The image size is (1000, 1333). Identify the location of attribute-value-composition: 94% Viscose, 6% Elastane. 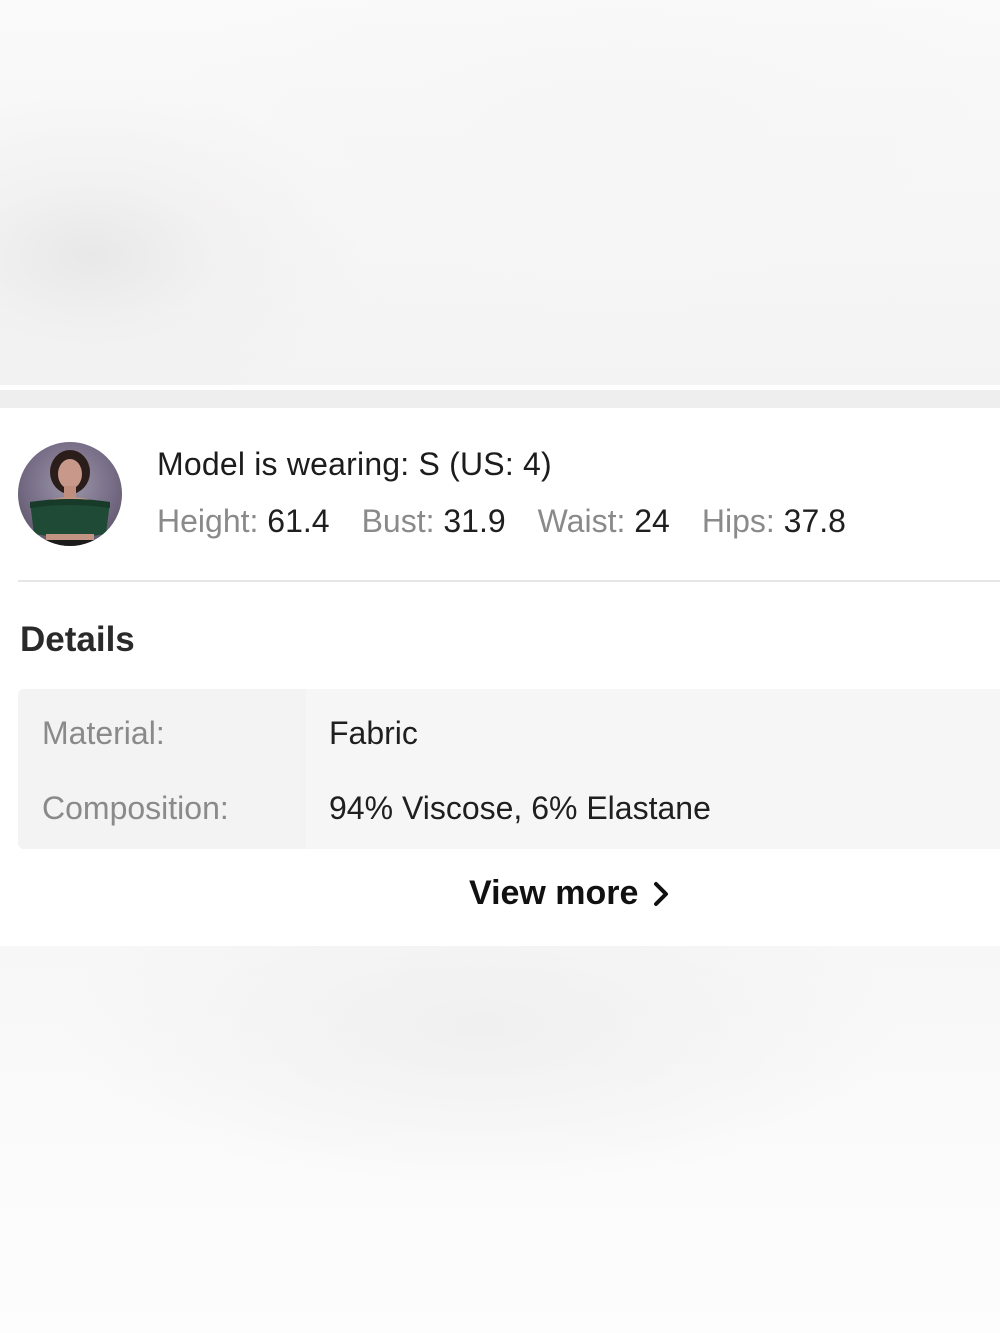
(520, 808).